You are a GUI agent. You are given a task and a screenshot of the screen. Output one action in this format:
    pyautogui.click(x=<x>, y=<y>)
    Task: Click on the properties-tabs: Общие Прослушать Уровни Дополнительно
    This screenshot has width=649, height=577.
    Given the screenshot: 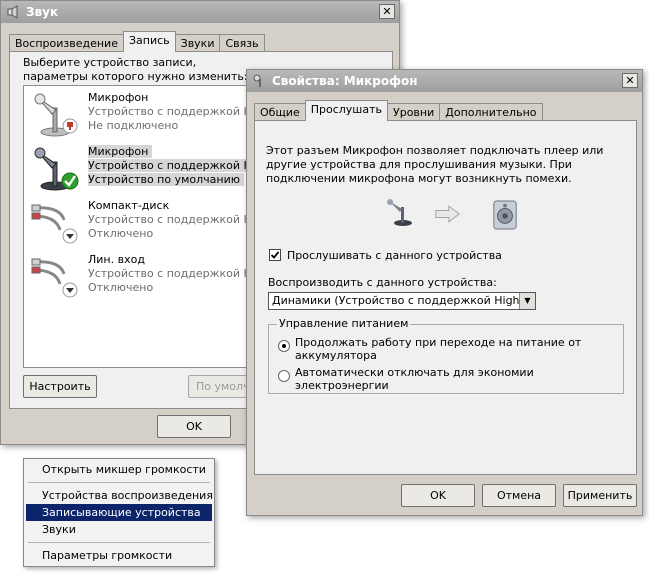 What is the action you would take?
    pyautogui.click(x=398, y=110)
    